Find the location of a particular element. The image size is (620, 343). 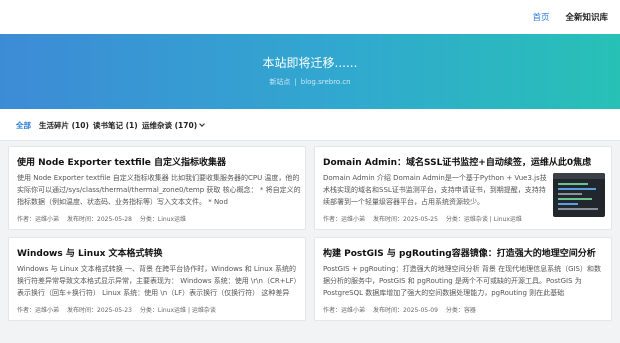

category-tabs: 全部 生活碎片 (10) 读书笔记 (1) 运维杂谈 (170) is located at coordinates (310, 125).